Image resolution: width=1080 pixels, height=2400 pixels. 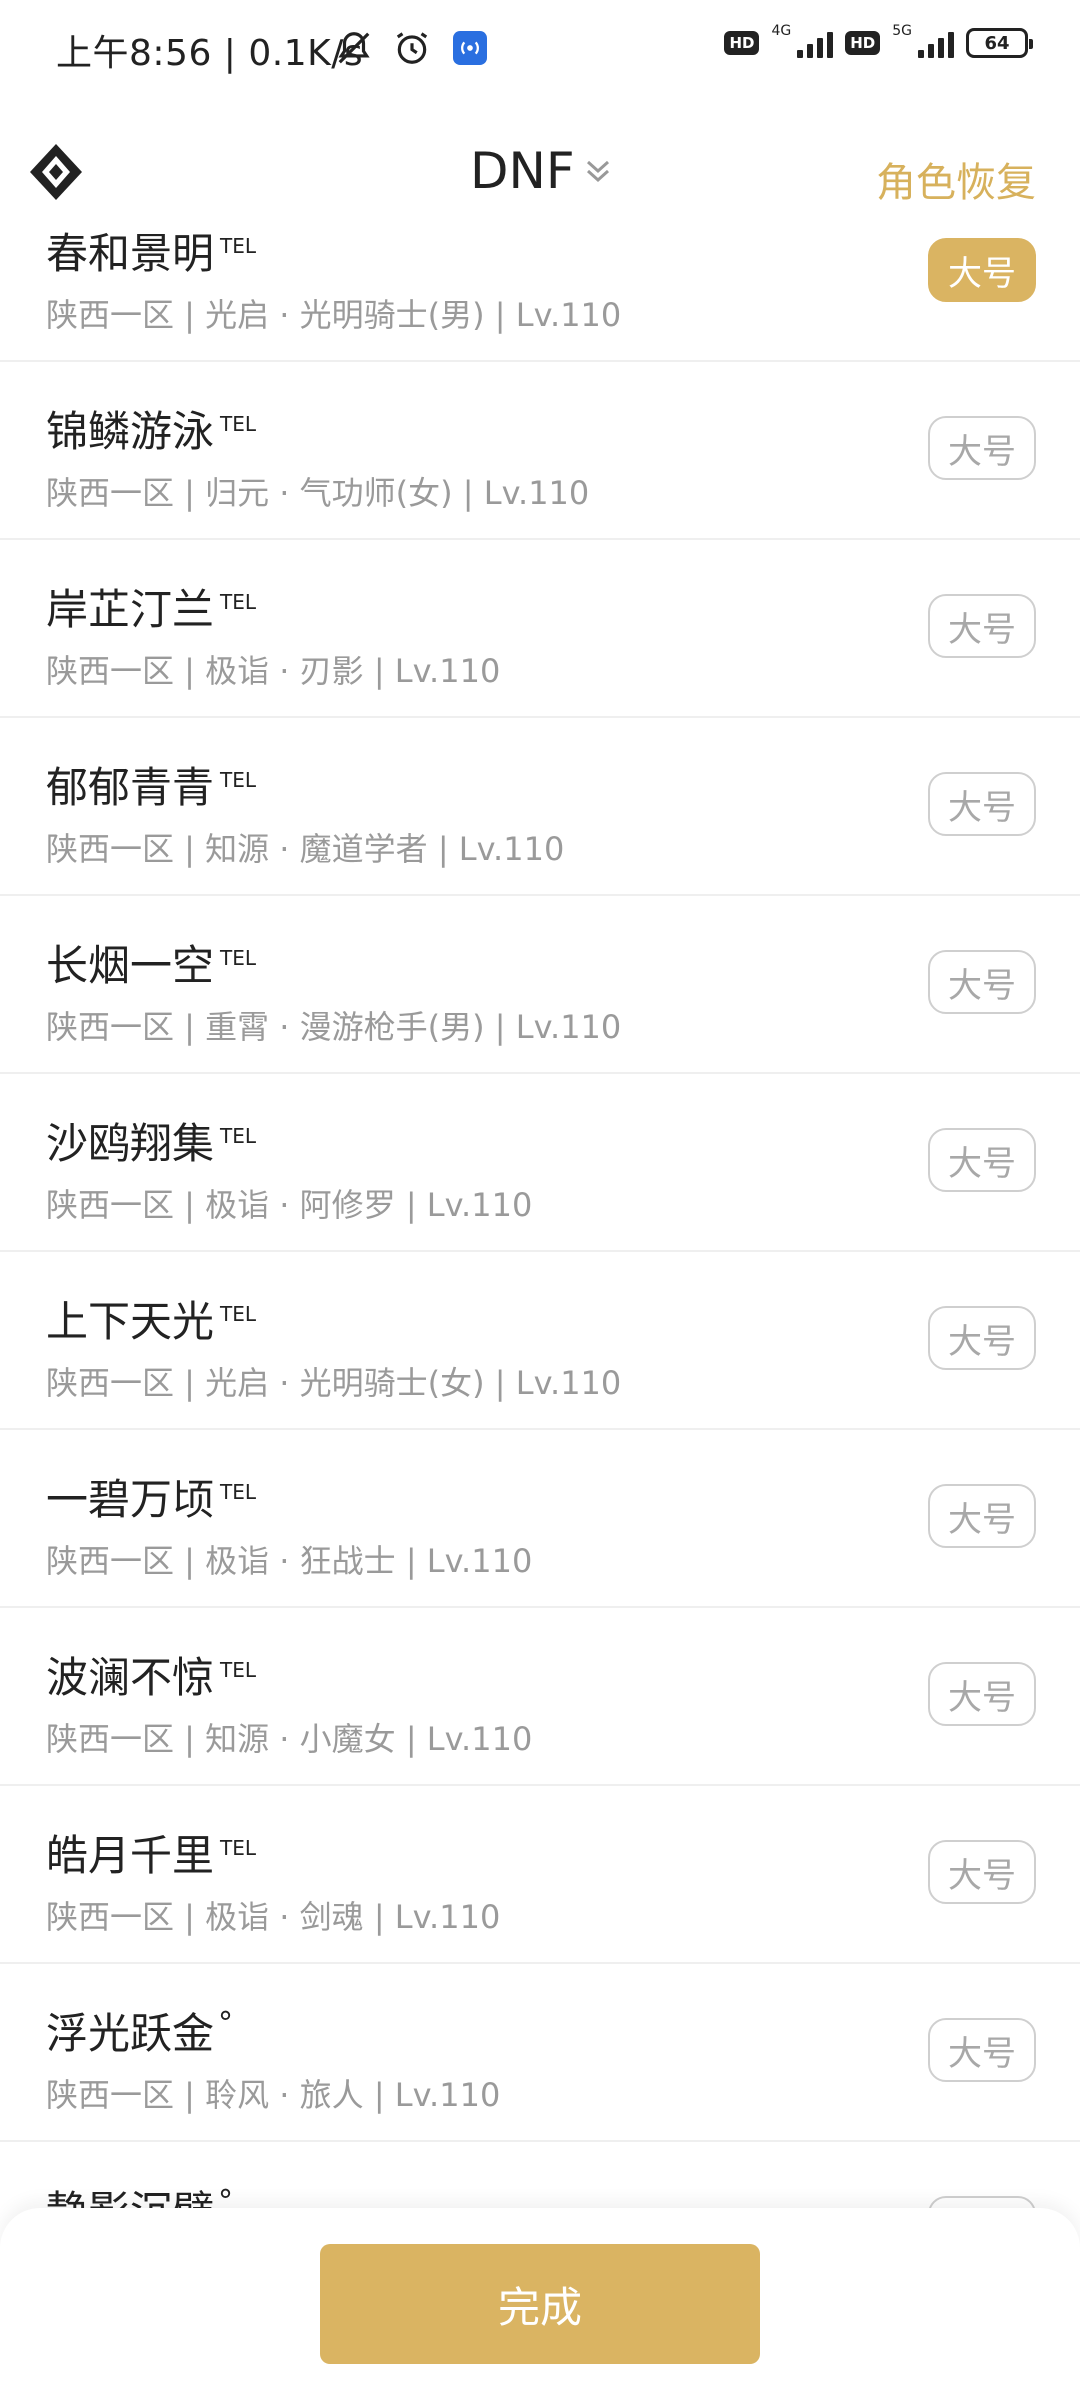 What do you see at coordinates (226, 2023) in the screenshot?
I see `character-badge: °` at bounding box center [226, 2023].